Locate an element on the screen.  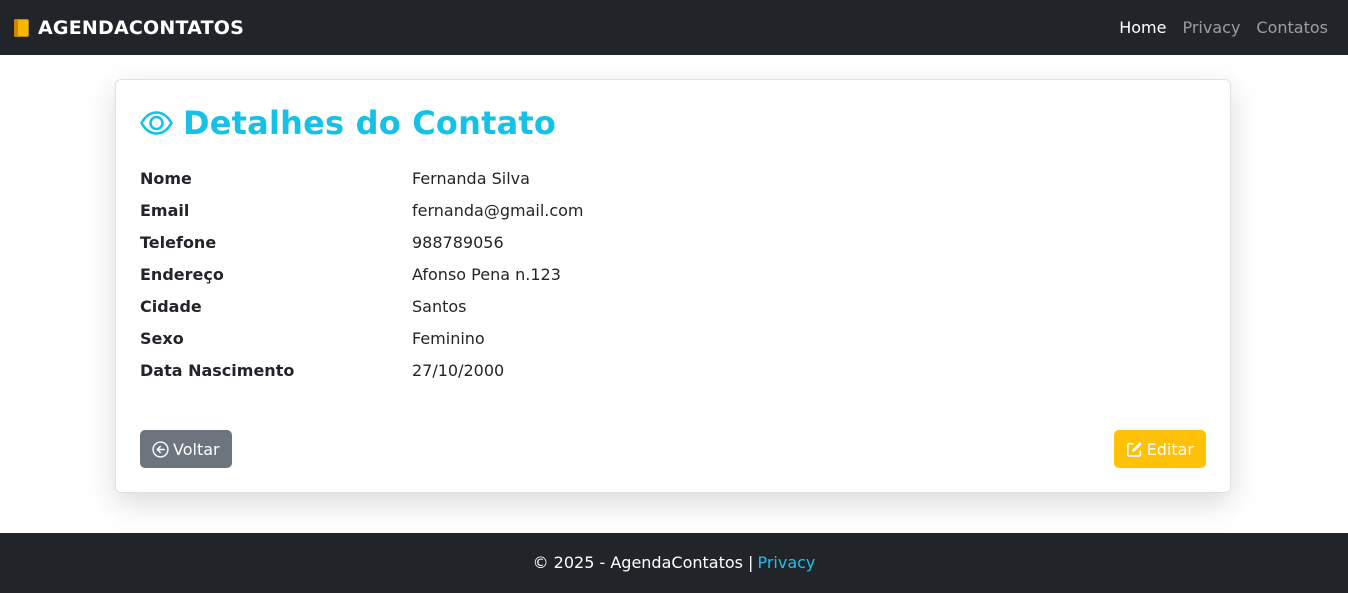
footer: © 2025 - AgendaContatos | Privacy is located at coordinates (674, 563).